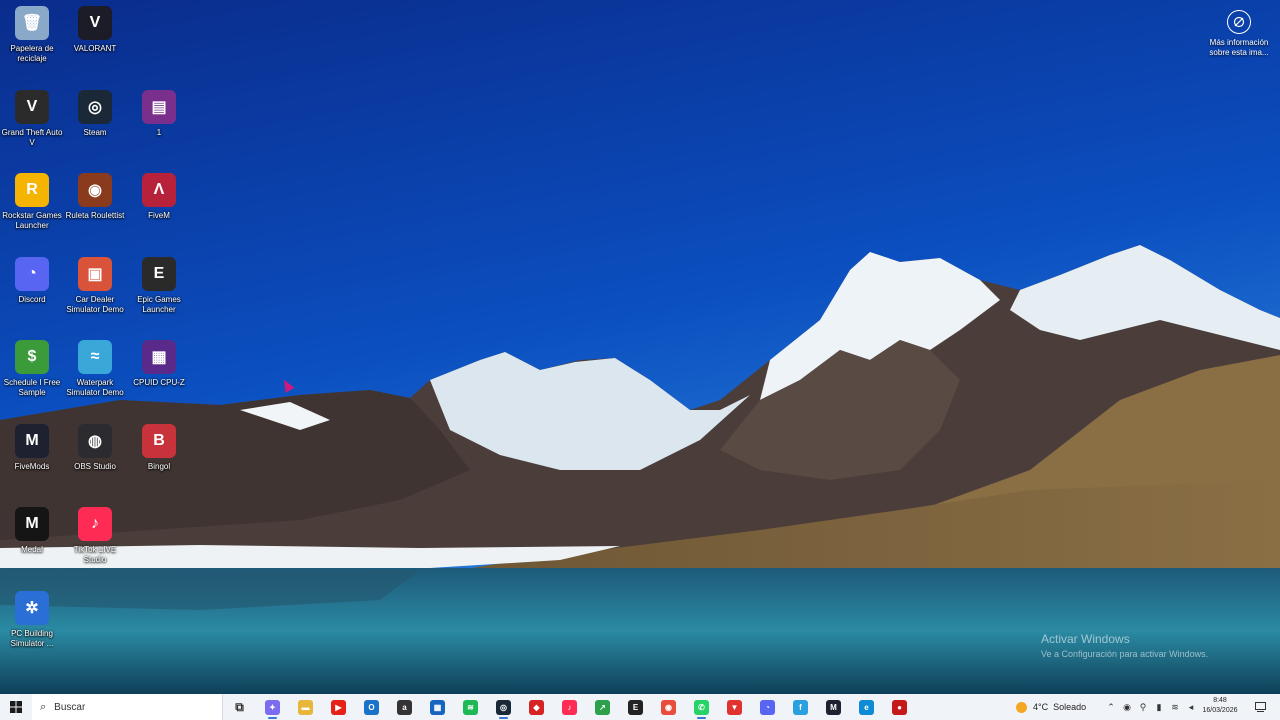 Image resolution: width=1280 pixels, height=720 pixels. I want to click on taskbar-app-button: ▬, so click(305, 707).